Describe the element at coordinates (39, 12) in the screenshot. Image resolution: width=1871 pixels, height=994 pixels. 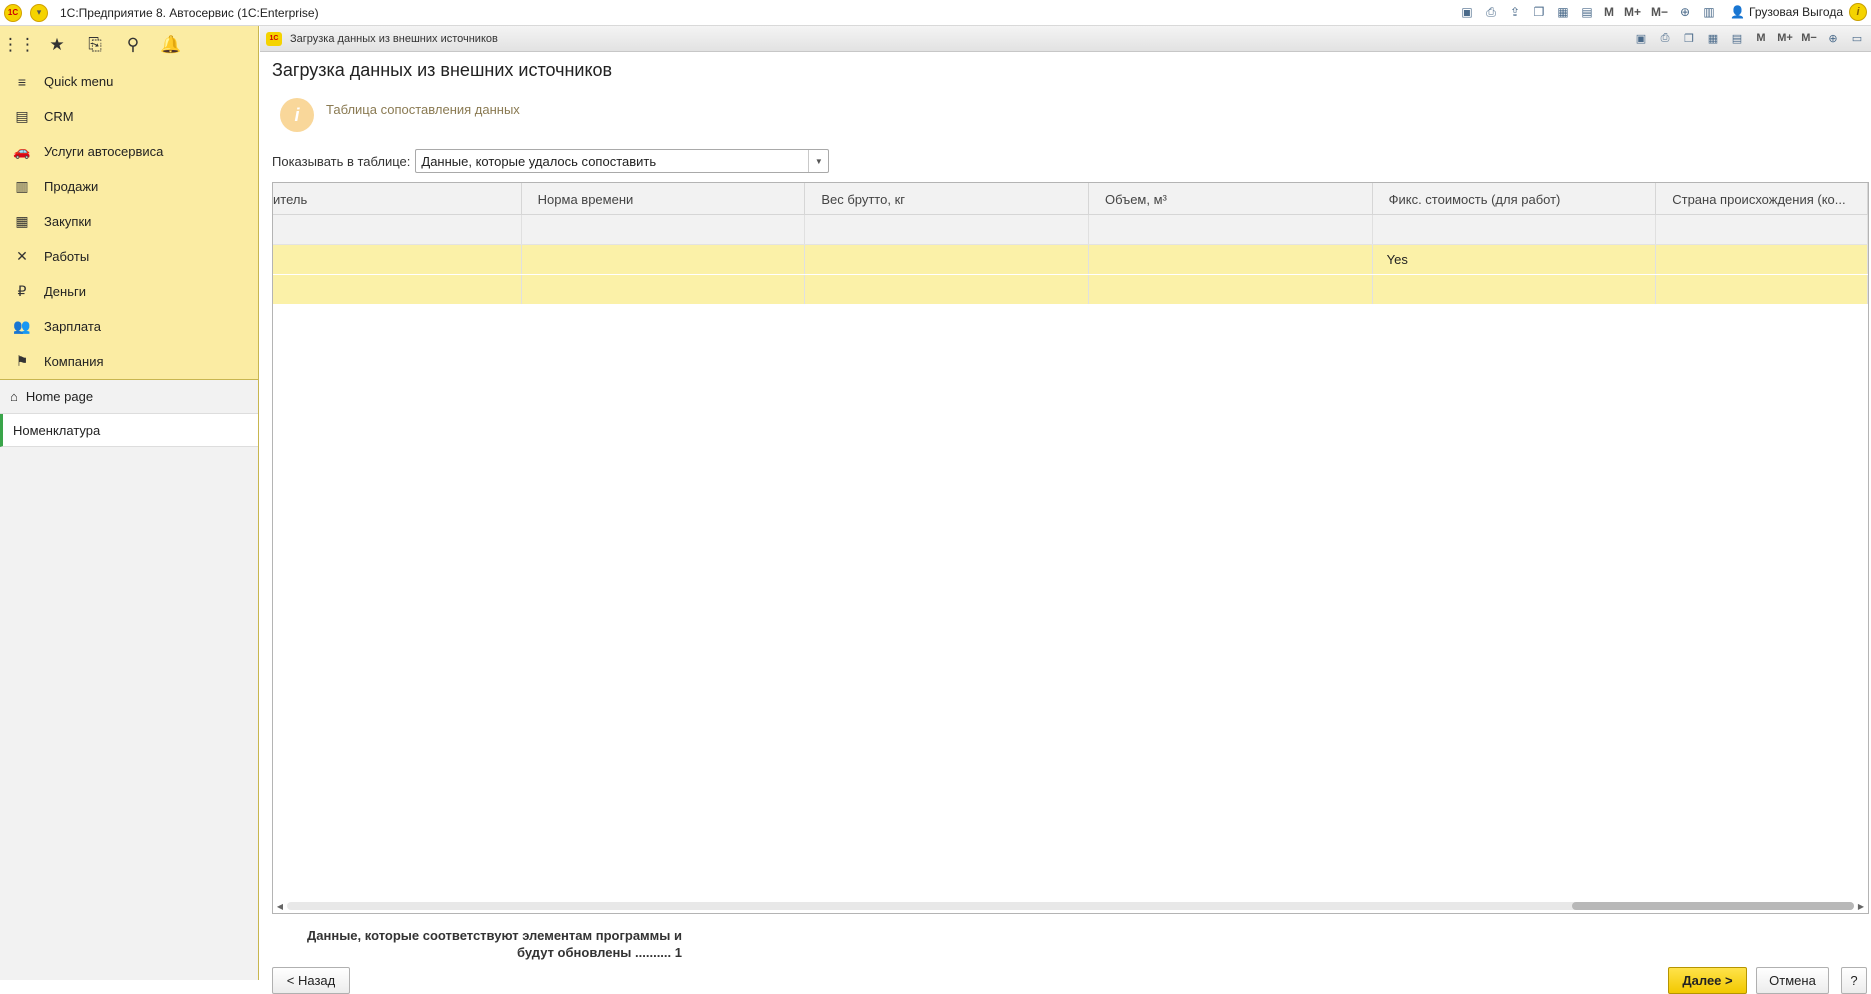
I see `main-menu-icon: ▾` at that location.